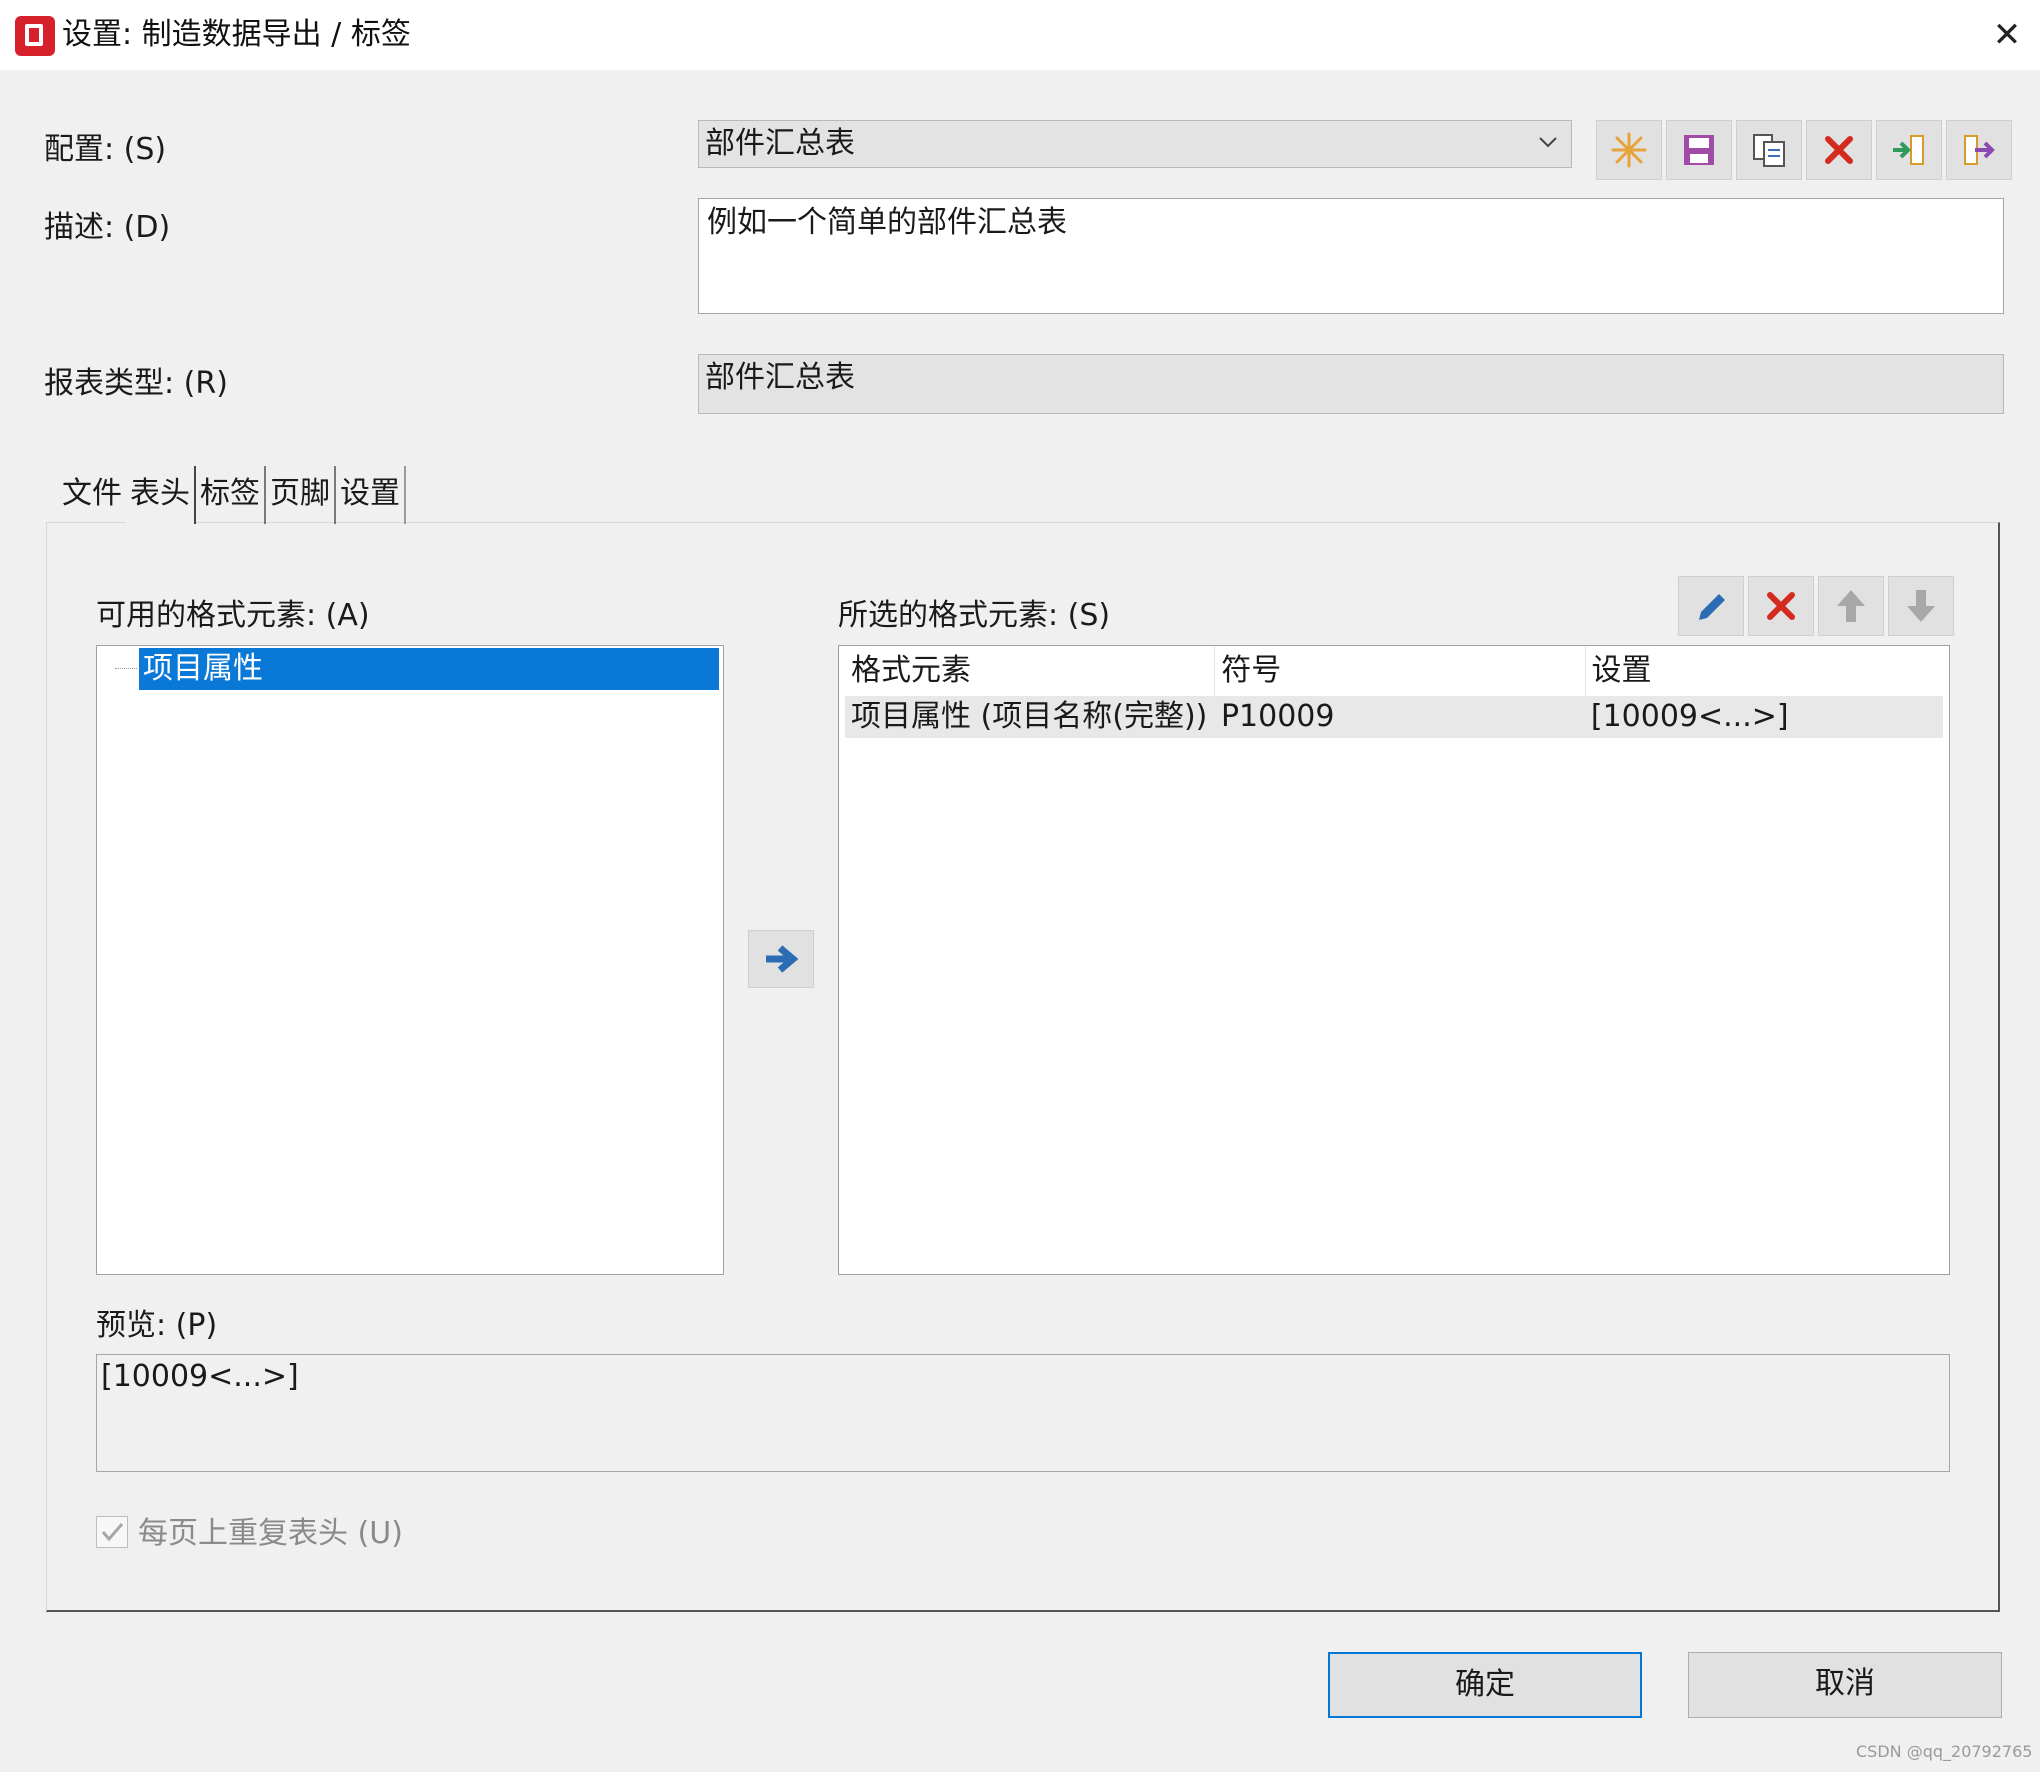 The image size is (2040, 1772). I want to click on repeat-header-checkbox, so click(112, 1532).